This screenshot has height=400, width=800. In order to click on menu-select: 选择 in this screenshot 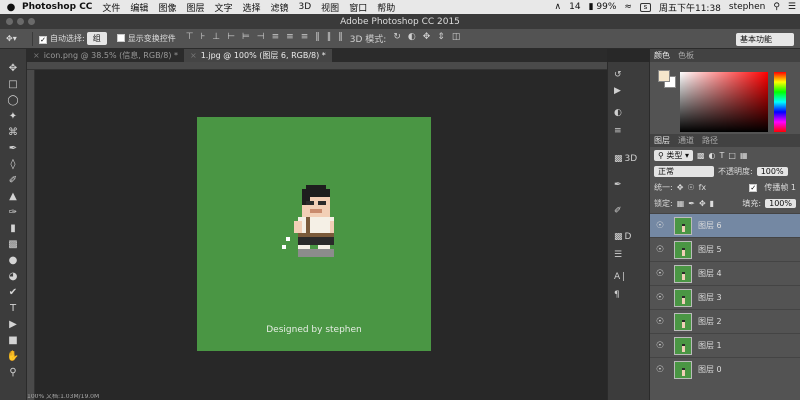, I will do `click(251, 7)`.